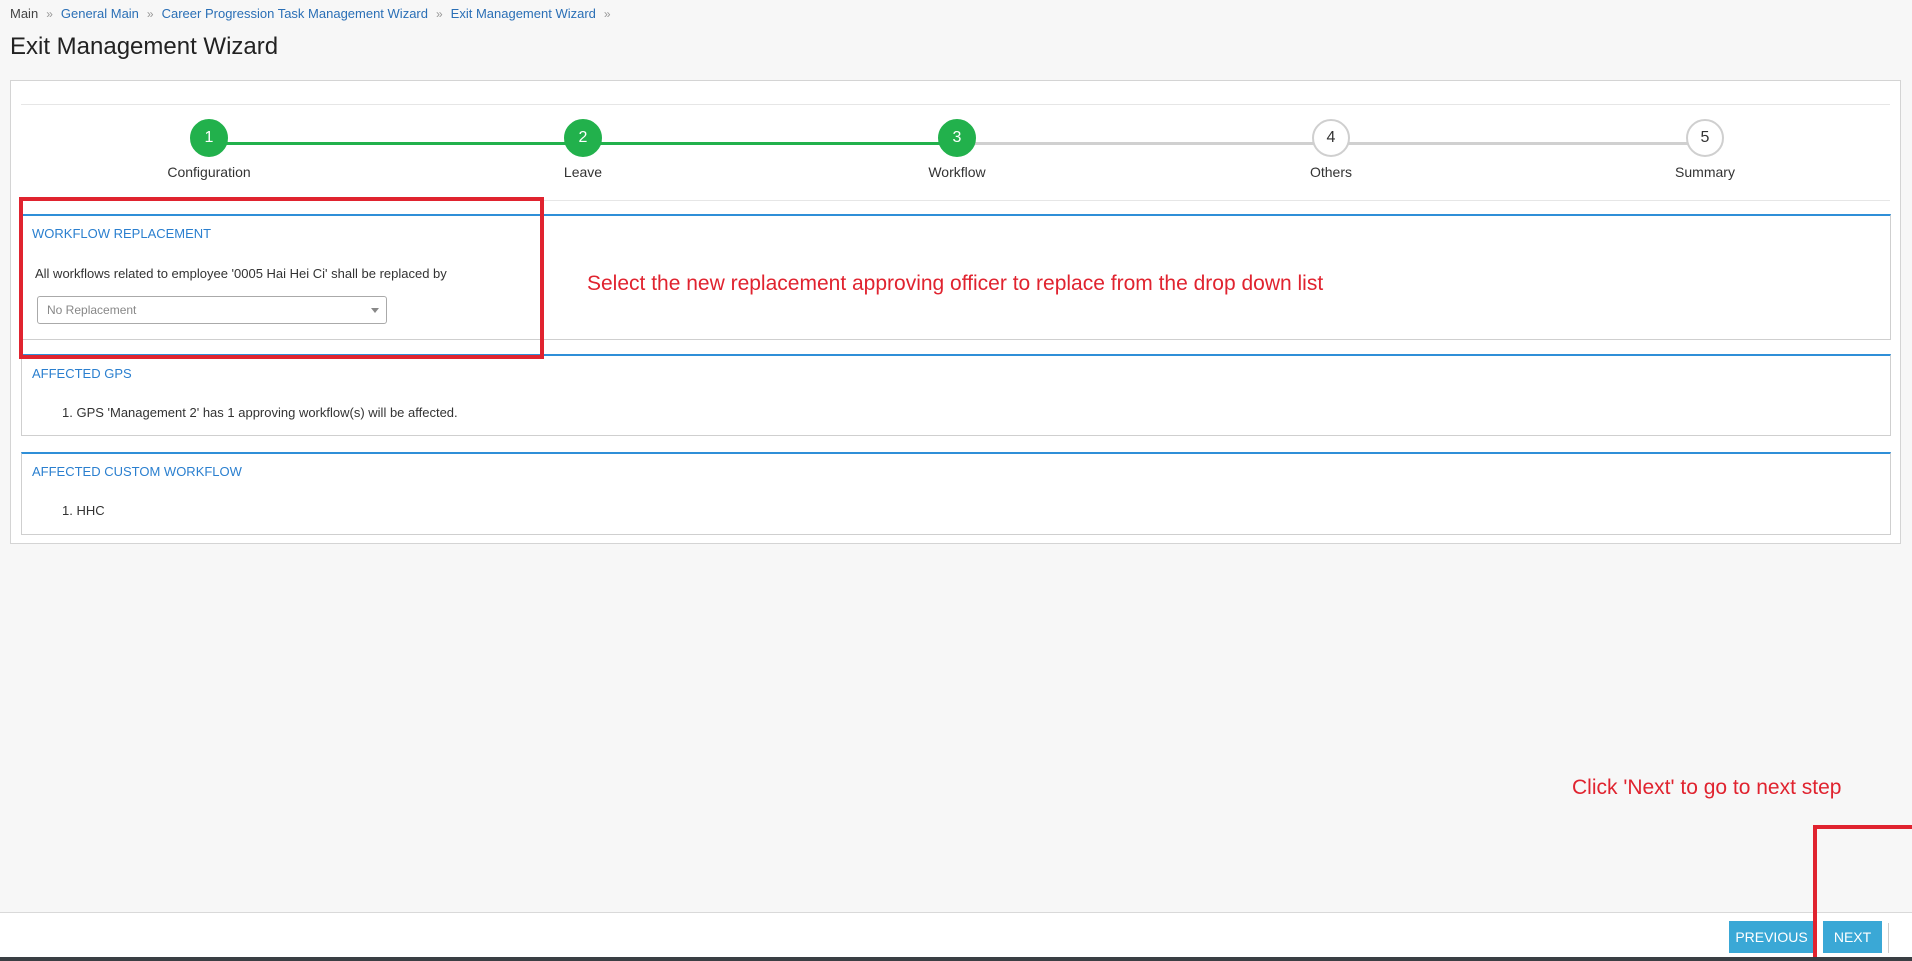  I want to click on step-label: Leave, so click(583, 172).